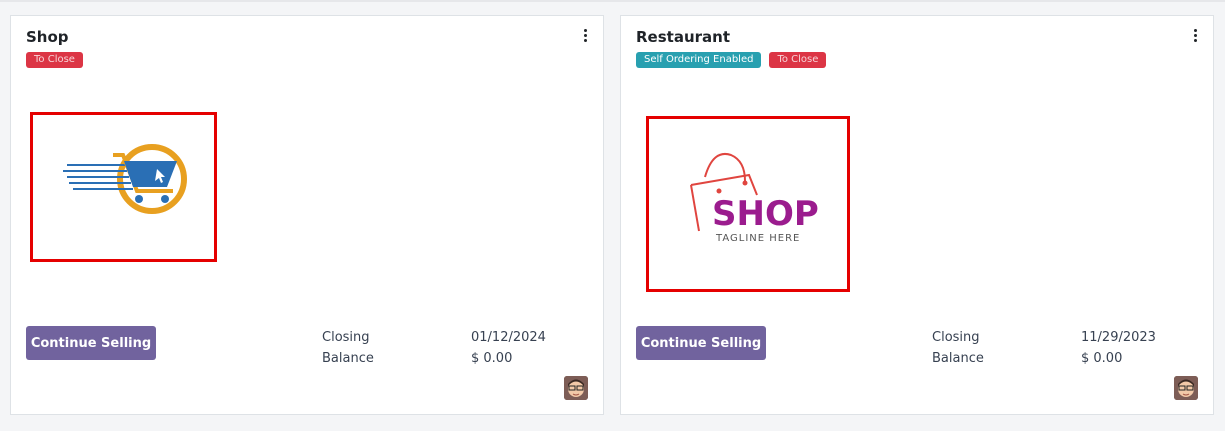 Image resolution: width=1225 pixels, height=431 pixels. What do you see at coordinates (125, 179) in the screenshot?
I see `fast-shopping-cart-logo-icon` at bounding box center [125, 179].